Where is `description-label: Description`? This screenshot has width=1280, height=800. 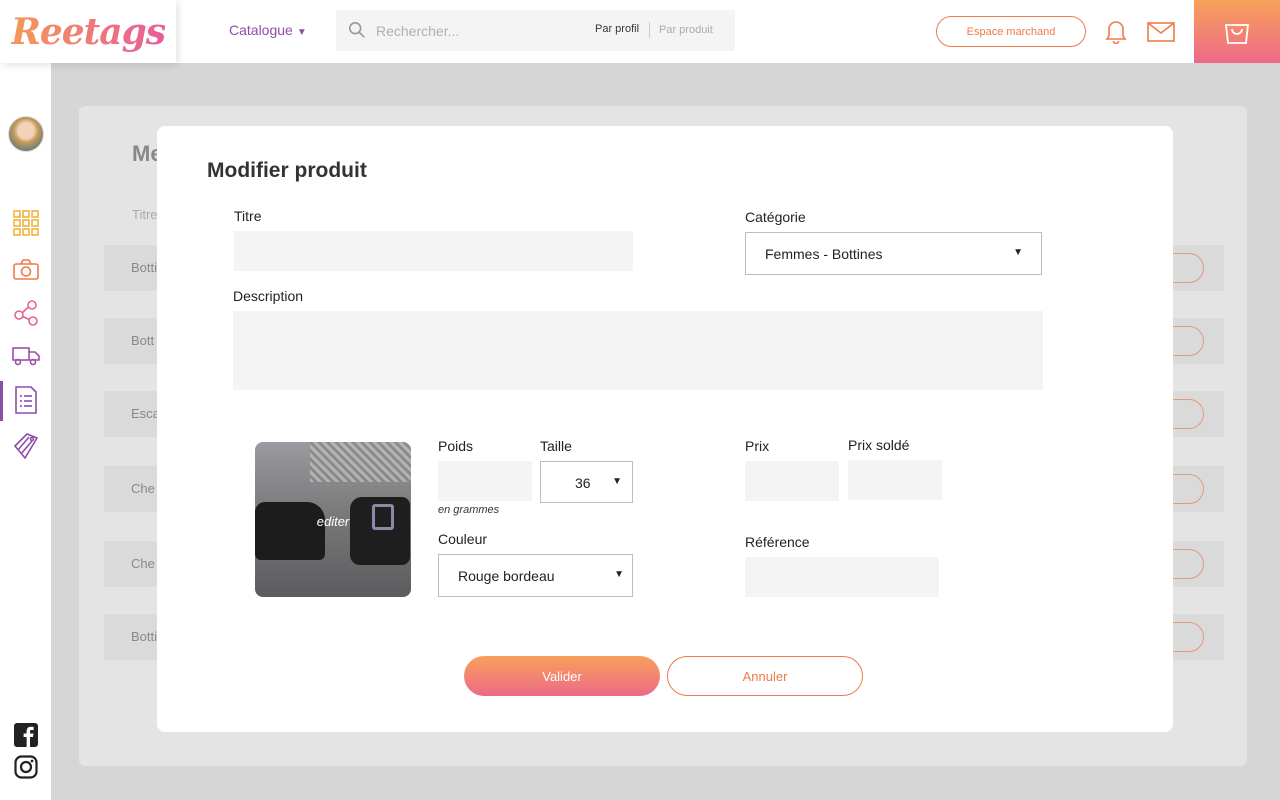
description-label: Description is located at coordinates (268, 296).